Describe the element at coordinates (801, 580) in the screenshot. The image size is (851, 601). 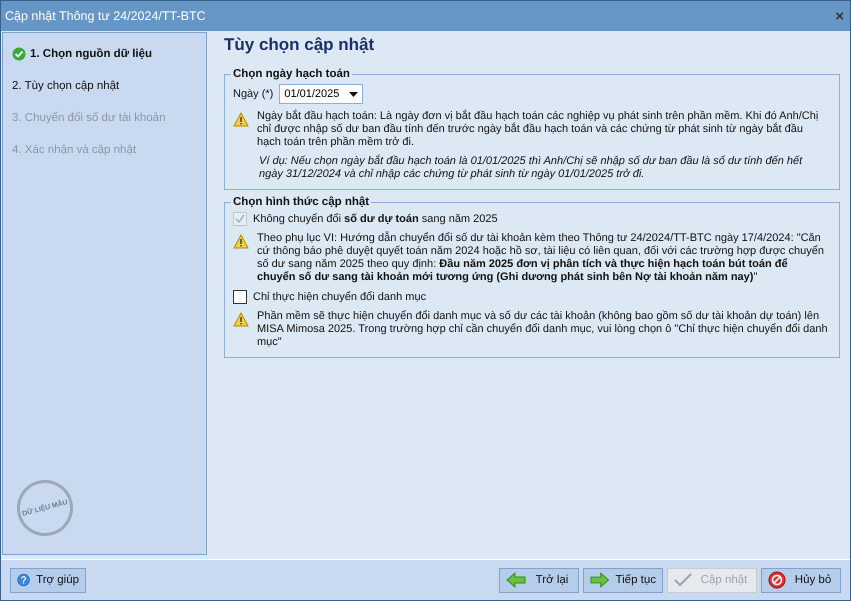
I see `wizard-button: Hủy bỏ` at that location.